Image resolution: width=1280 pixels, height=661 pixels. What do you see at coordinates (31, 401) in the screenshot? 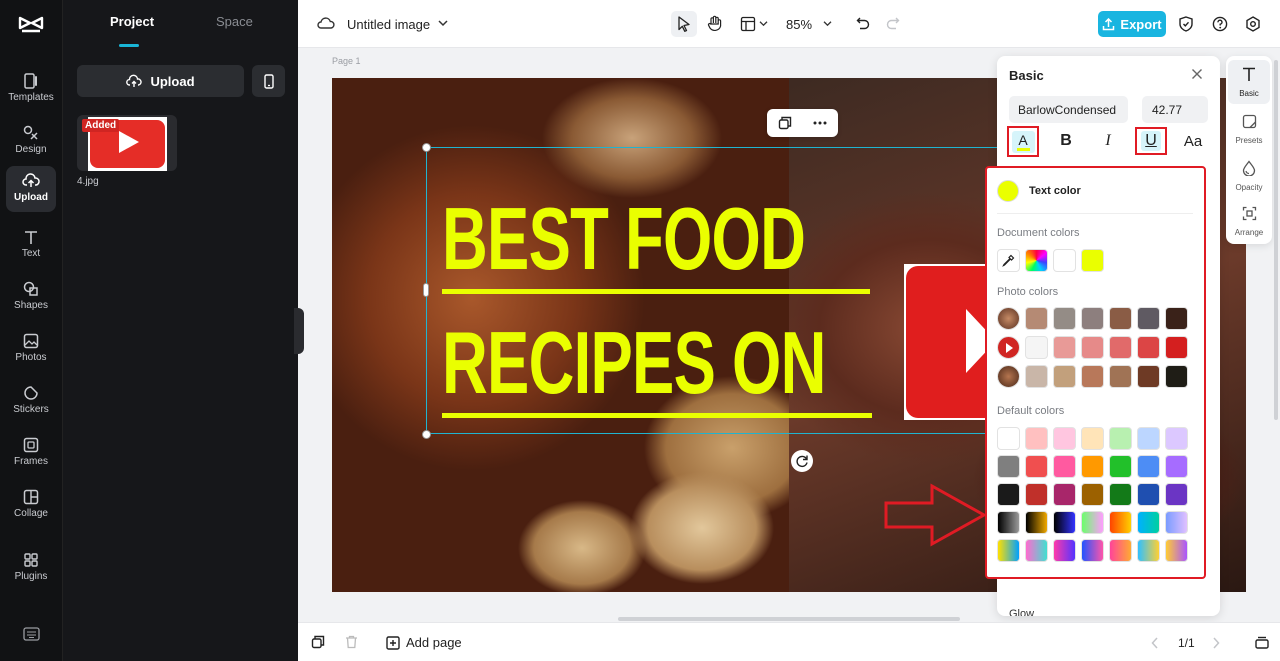
I see `sidebar-item-stickers: Stickers` at bounding box center [31, 401].